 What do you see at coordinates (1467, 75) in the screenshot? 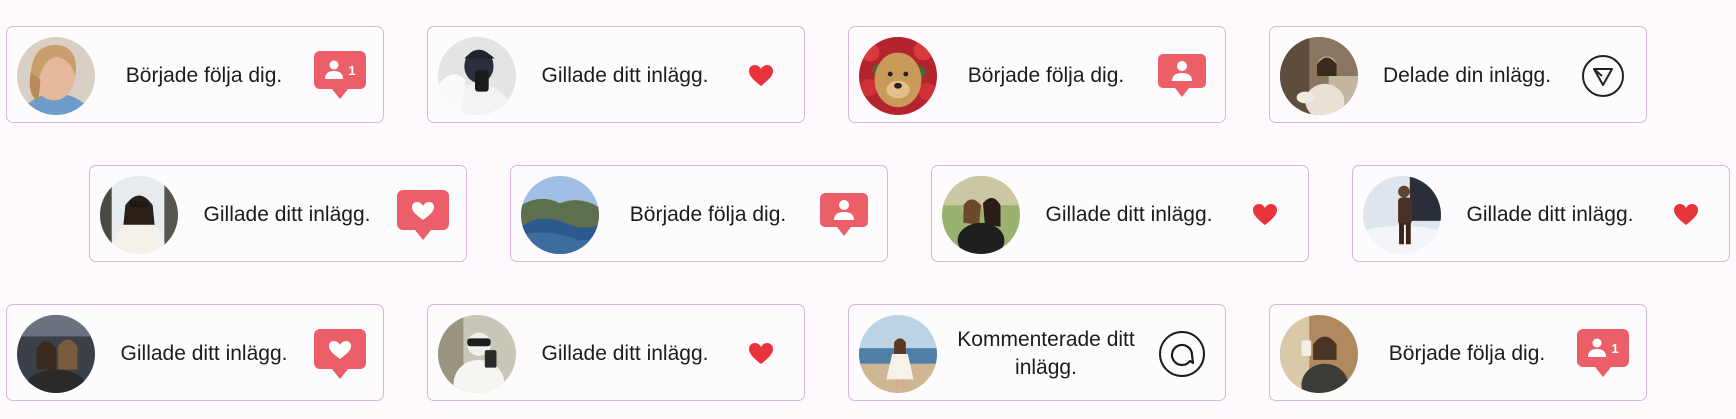
I see `notification-text: Delade din inlägg.` at bounding box center [1467, 75].